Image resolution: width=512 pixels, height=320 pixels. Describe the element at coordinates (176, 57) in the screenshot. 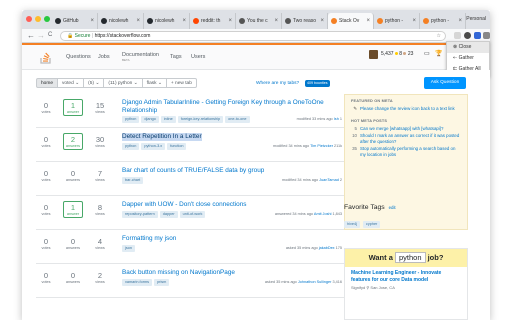

I see `nav-tags: Tags` at that location.